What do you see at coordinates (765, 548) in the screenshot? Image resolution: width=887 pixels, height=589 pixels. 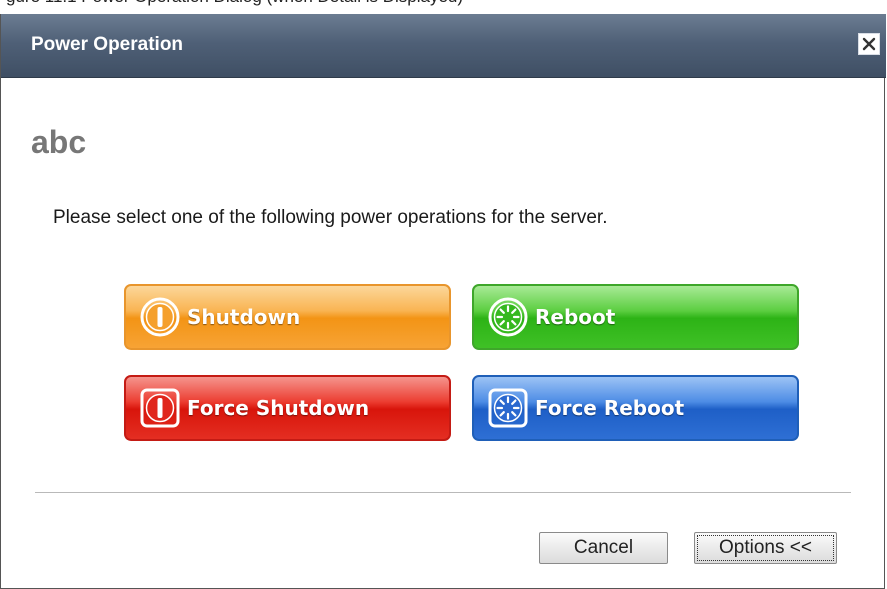 I see `options-button: Options <<` at bounding box center [765, 548].